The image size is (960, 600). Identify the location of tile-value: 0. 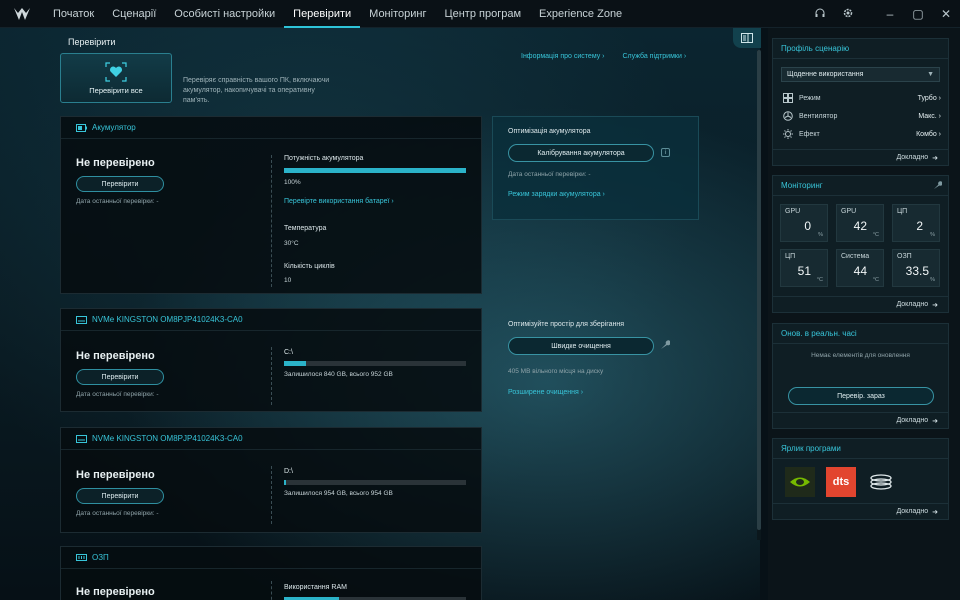
(807, 226).